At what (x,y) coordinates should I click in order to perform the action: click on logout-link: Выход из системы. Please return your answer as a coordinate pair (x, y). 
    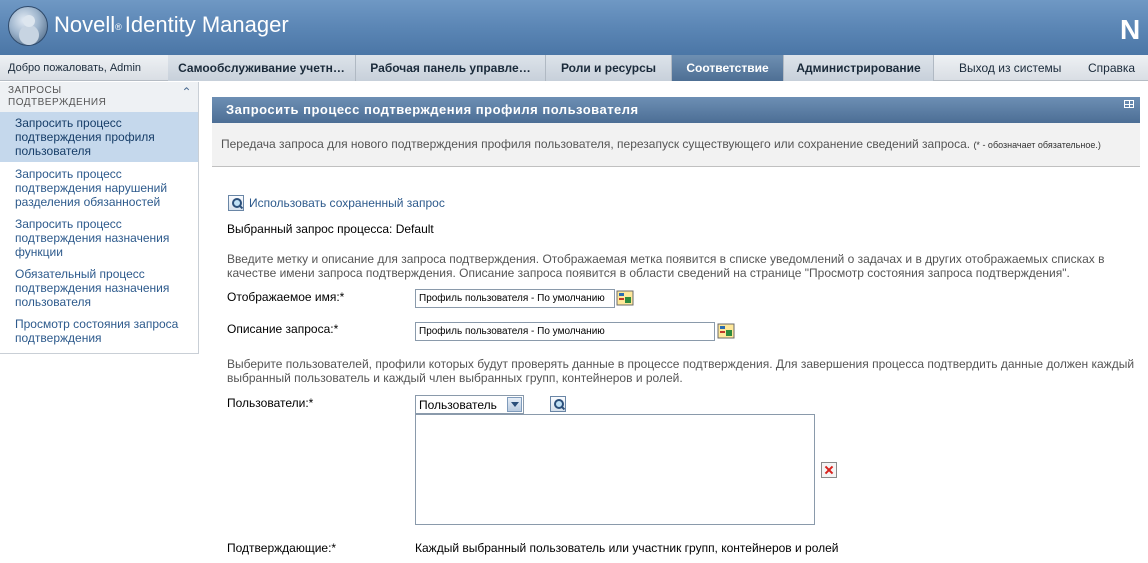
    Looking at the image, I should click on (1010, 68).